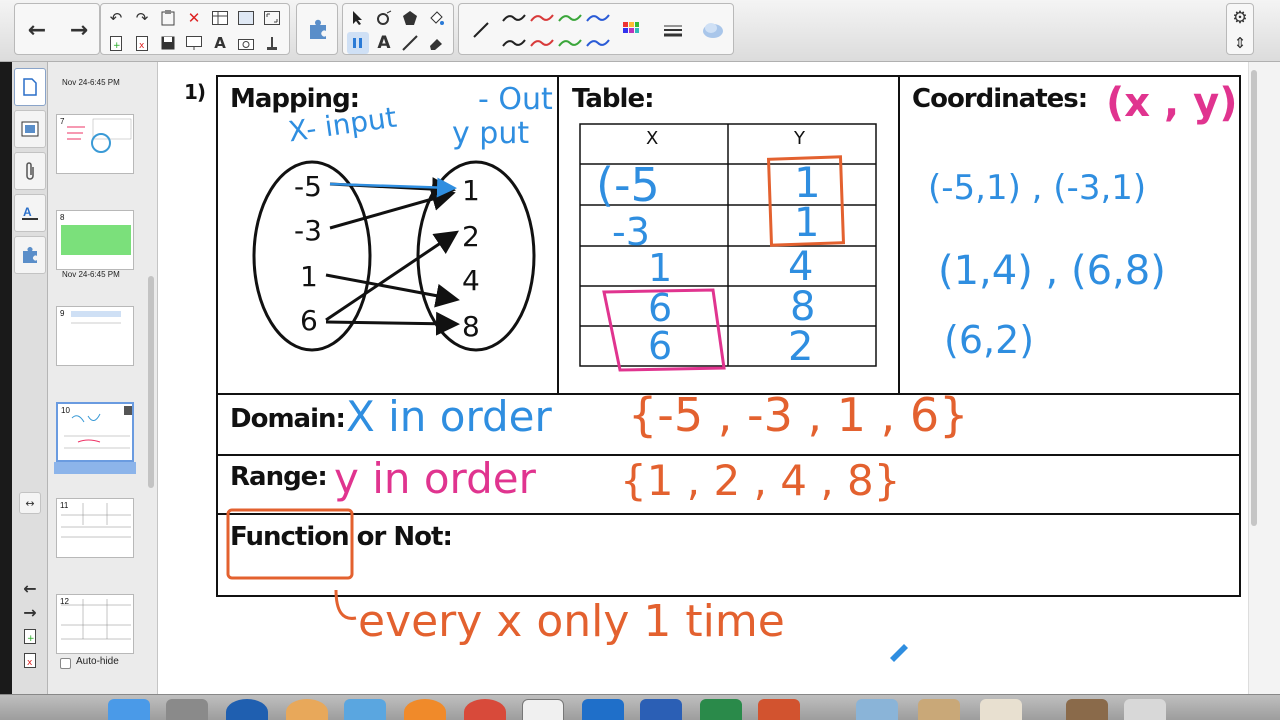  I want to click on text-tool-button: A, so click(220, 43).